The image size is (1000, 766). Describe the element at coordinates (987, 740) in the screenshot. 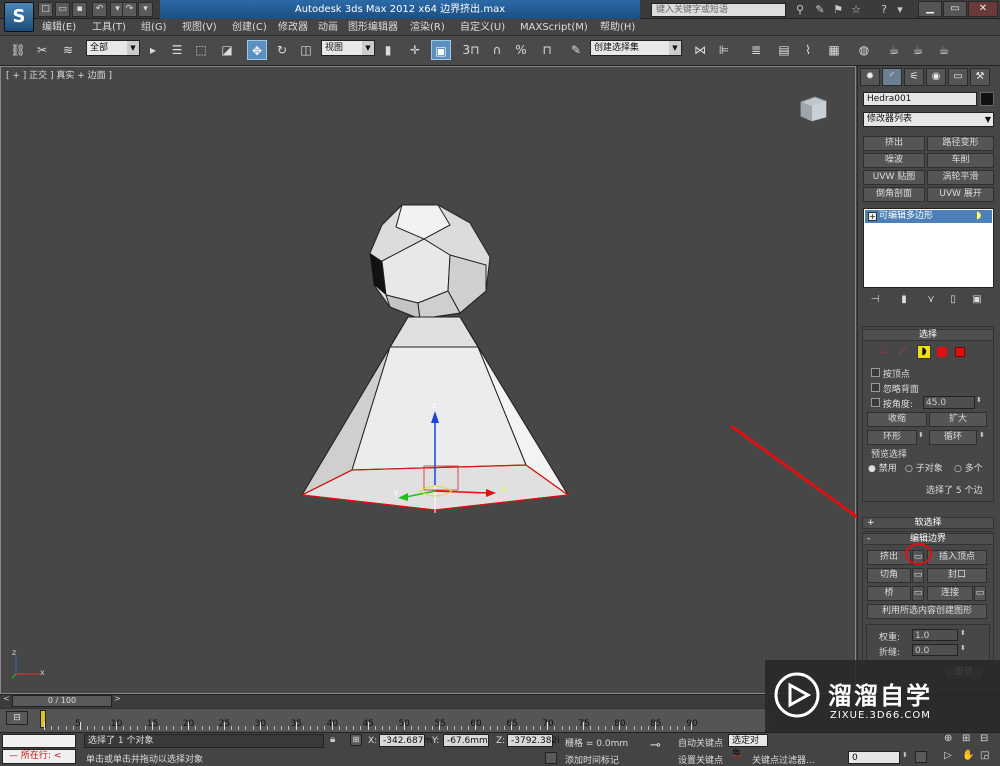

I see `zoom-extents-icon: ⊟` at that location.